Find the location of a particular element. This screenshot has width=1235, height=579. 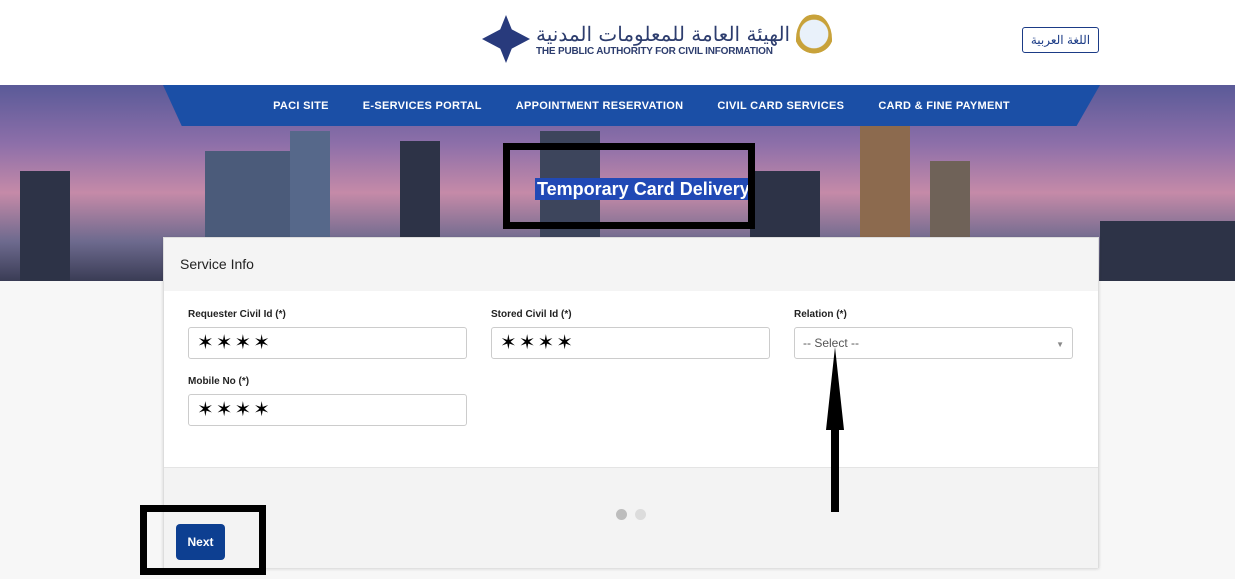

nav-card-fine-payment: CARD & FINE PAYMENT is located at coordinates (944, 106).